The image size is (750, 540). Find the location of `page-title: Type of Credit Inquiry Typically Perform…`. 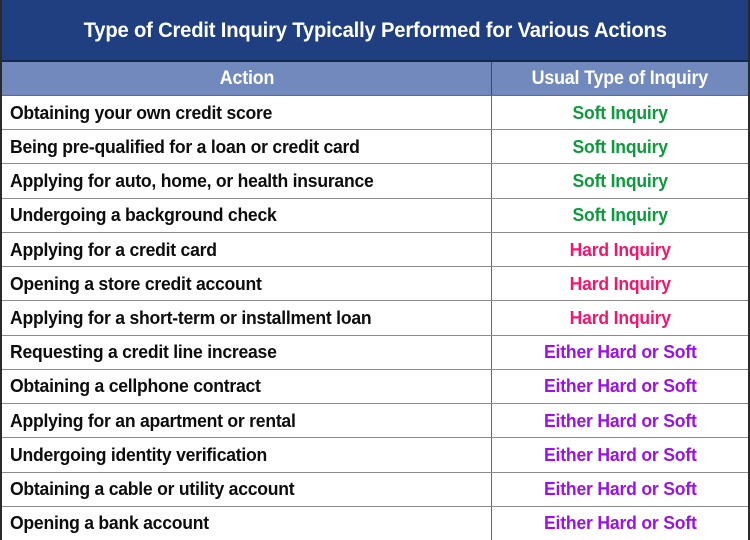

page-title: Type of Credit Inquiry Typically Perform… is located at coordinates (375, 29).